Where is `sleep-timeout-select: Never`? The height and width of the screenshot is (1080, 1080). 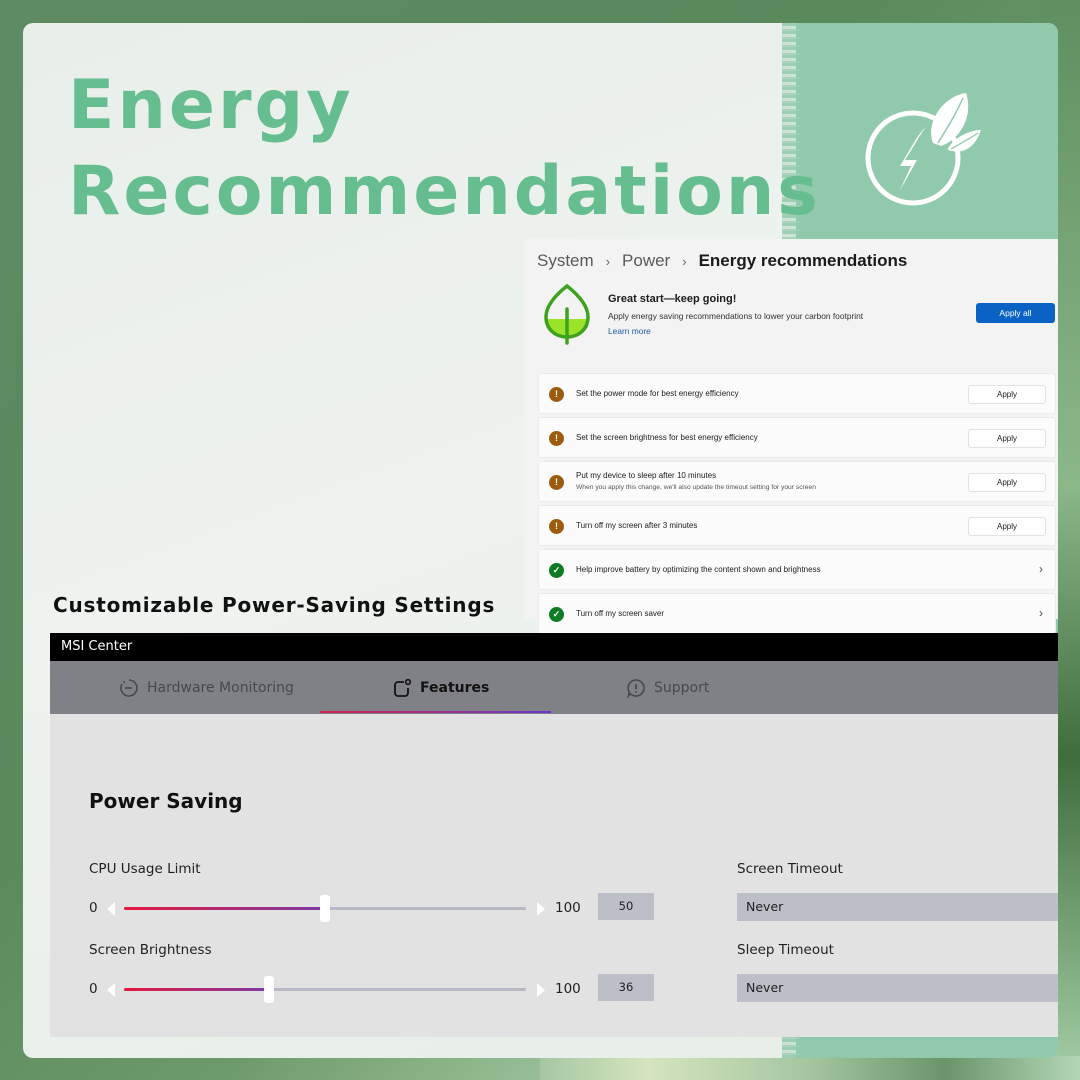 sleep-timeout-select: Never is located at coordinates (897, 988).